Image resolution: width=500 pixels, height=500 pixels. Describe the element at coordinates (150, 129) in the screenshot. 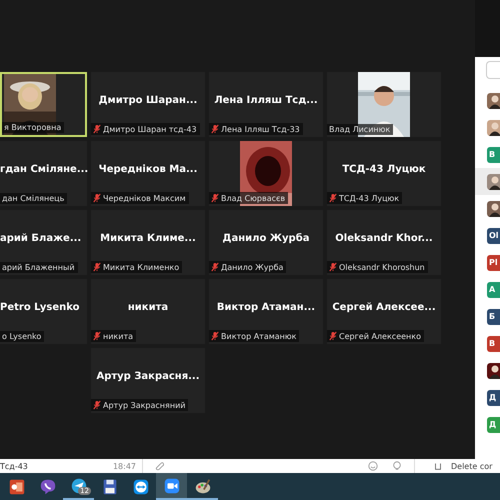

I see `label-text: Дмитро Шаран тсд-43` at that location.